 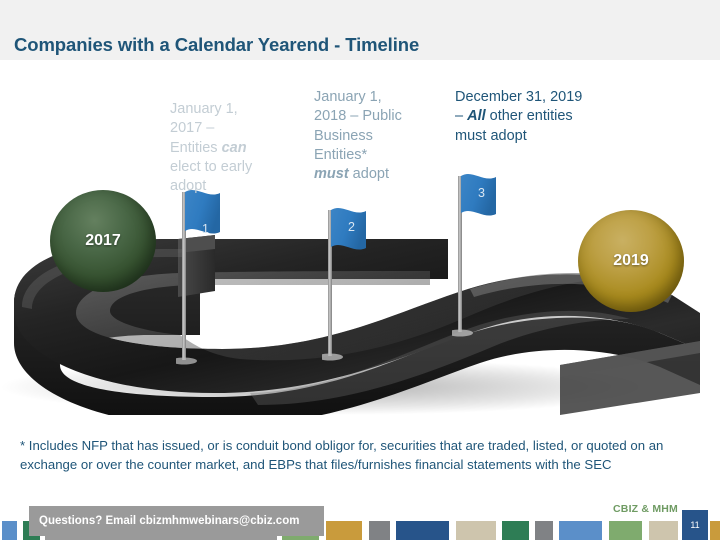 I want to click on milestone-sphere-2019: 2019, so click(x=631, y=261).